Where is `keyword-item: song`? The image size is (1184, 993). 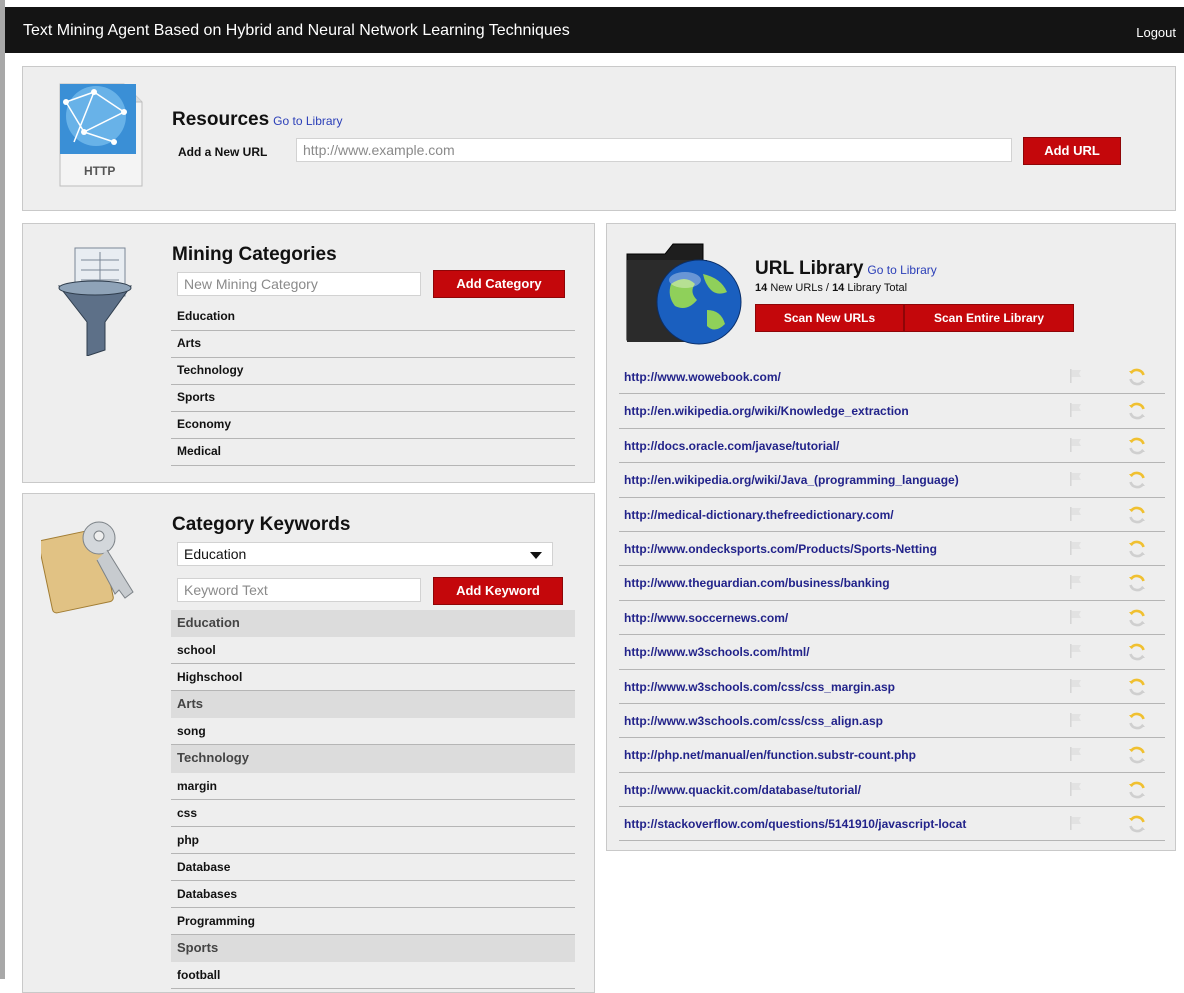
keyword-item: song is located at coordinates (373, 732).